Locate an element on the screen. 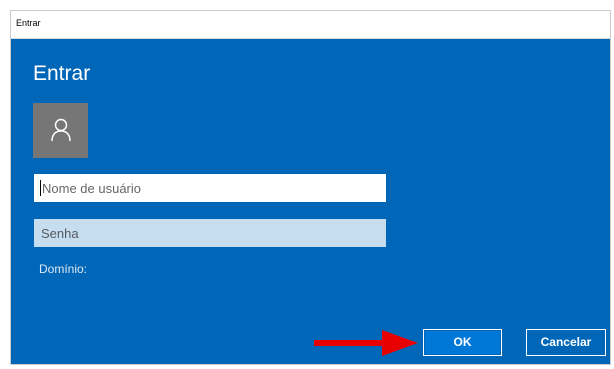  window-title: Entrar is located at coordinates (28, 23).